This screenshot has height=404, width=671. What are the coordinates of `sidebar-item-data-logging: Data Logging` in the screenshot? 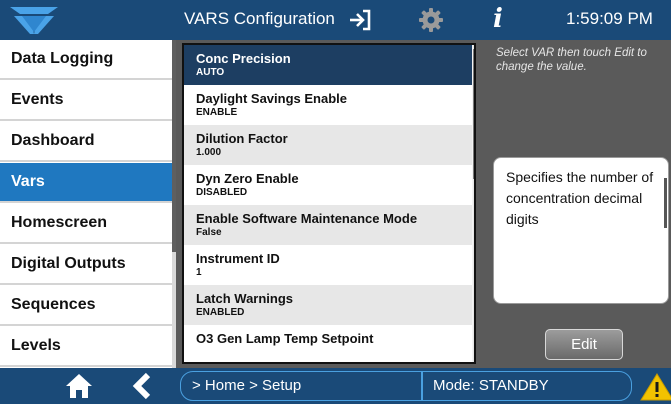 It's located at (86, 60).